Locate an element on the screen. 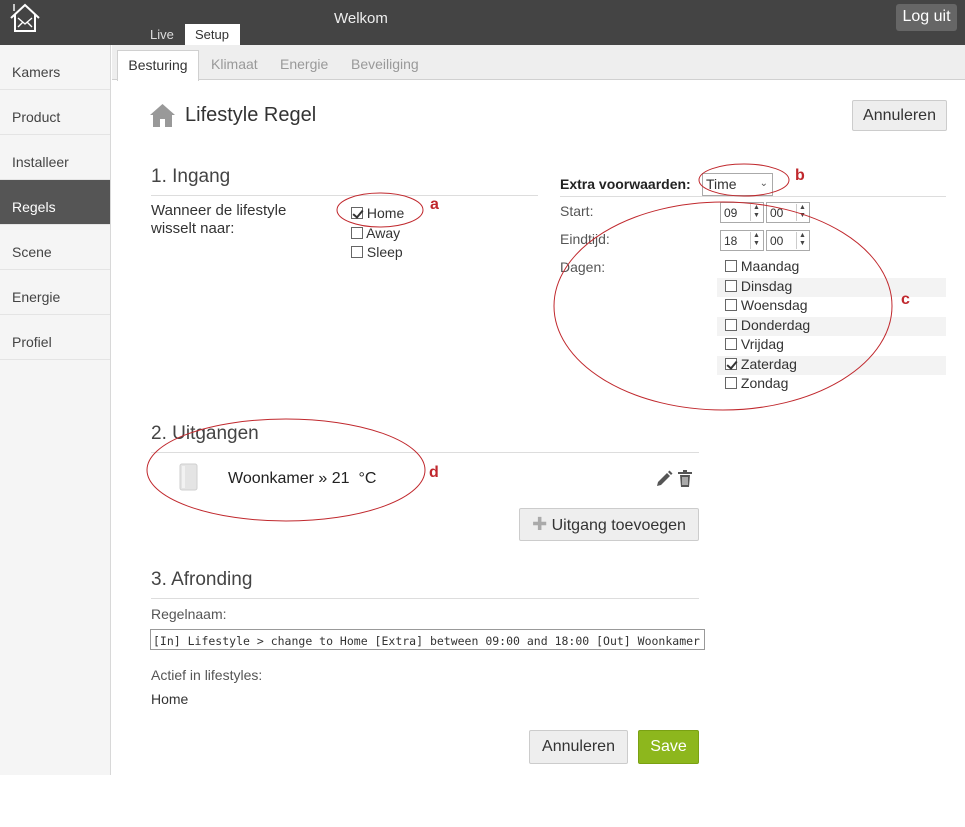 The height and width of the screenshot is (827, 965). annotation-ellipse-d is located at coordinates (286, 470).